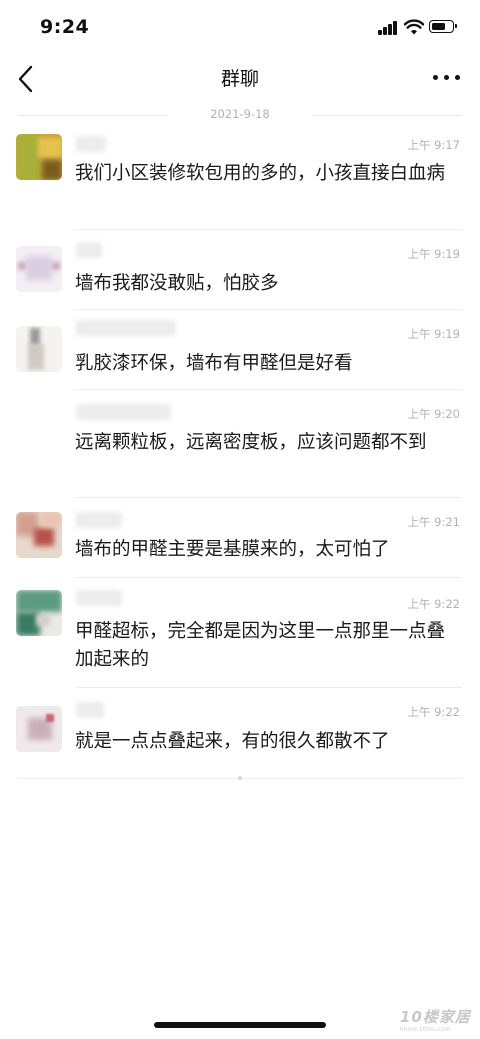 The width and height of the screenshot is (480, 1039). Describe the element at coordinates (240, 350) in the screenshot. I see `chat-message: 上午 9:19 乳胶漆环保，墙布有甲醛但是好看` at that location.